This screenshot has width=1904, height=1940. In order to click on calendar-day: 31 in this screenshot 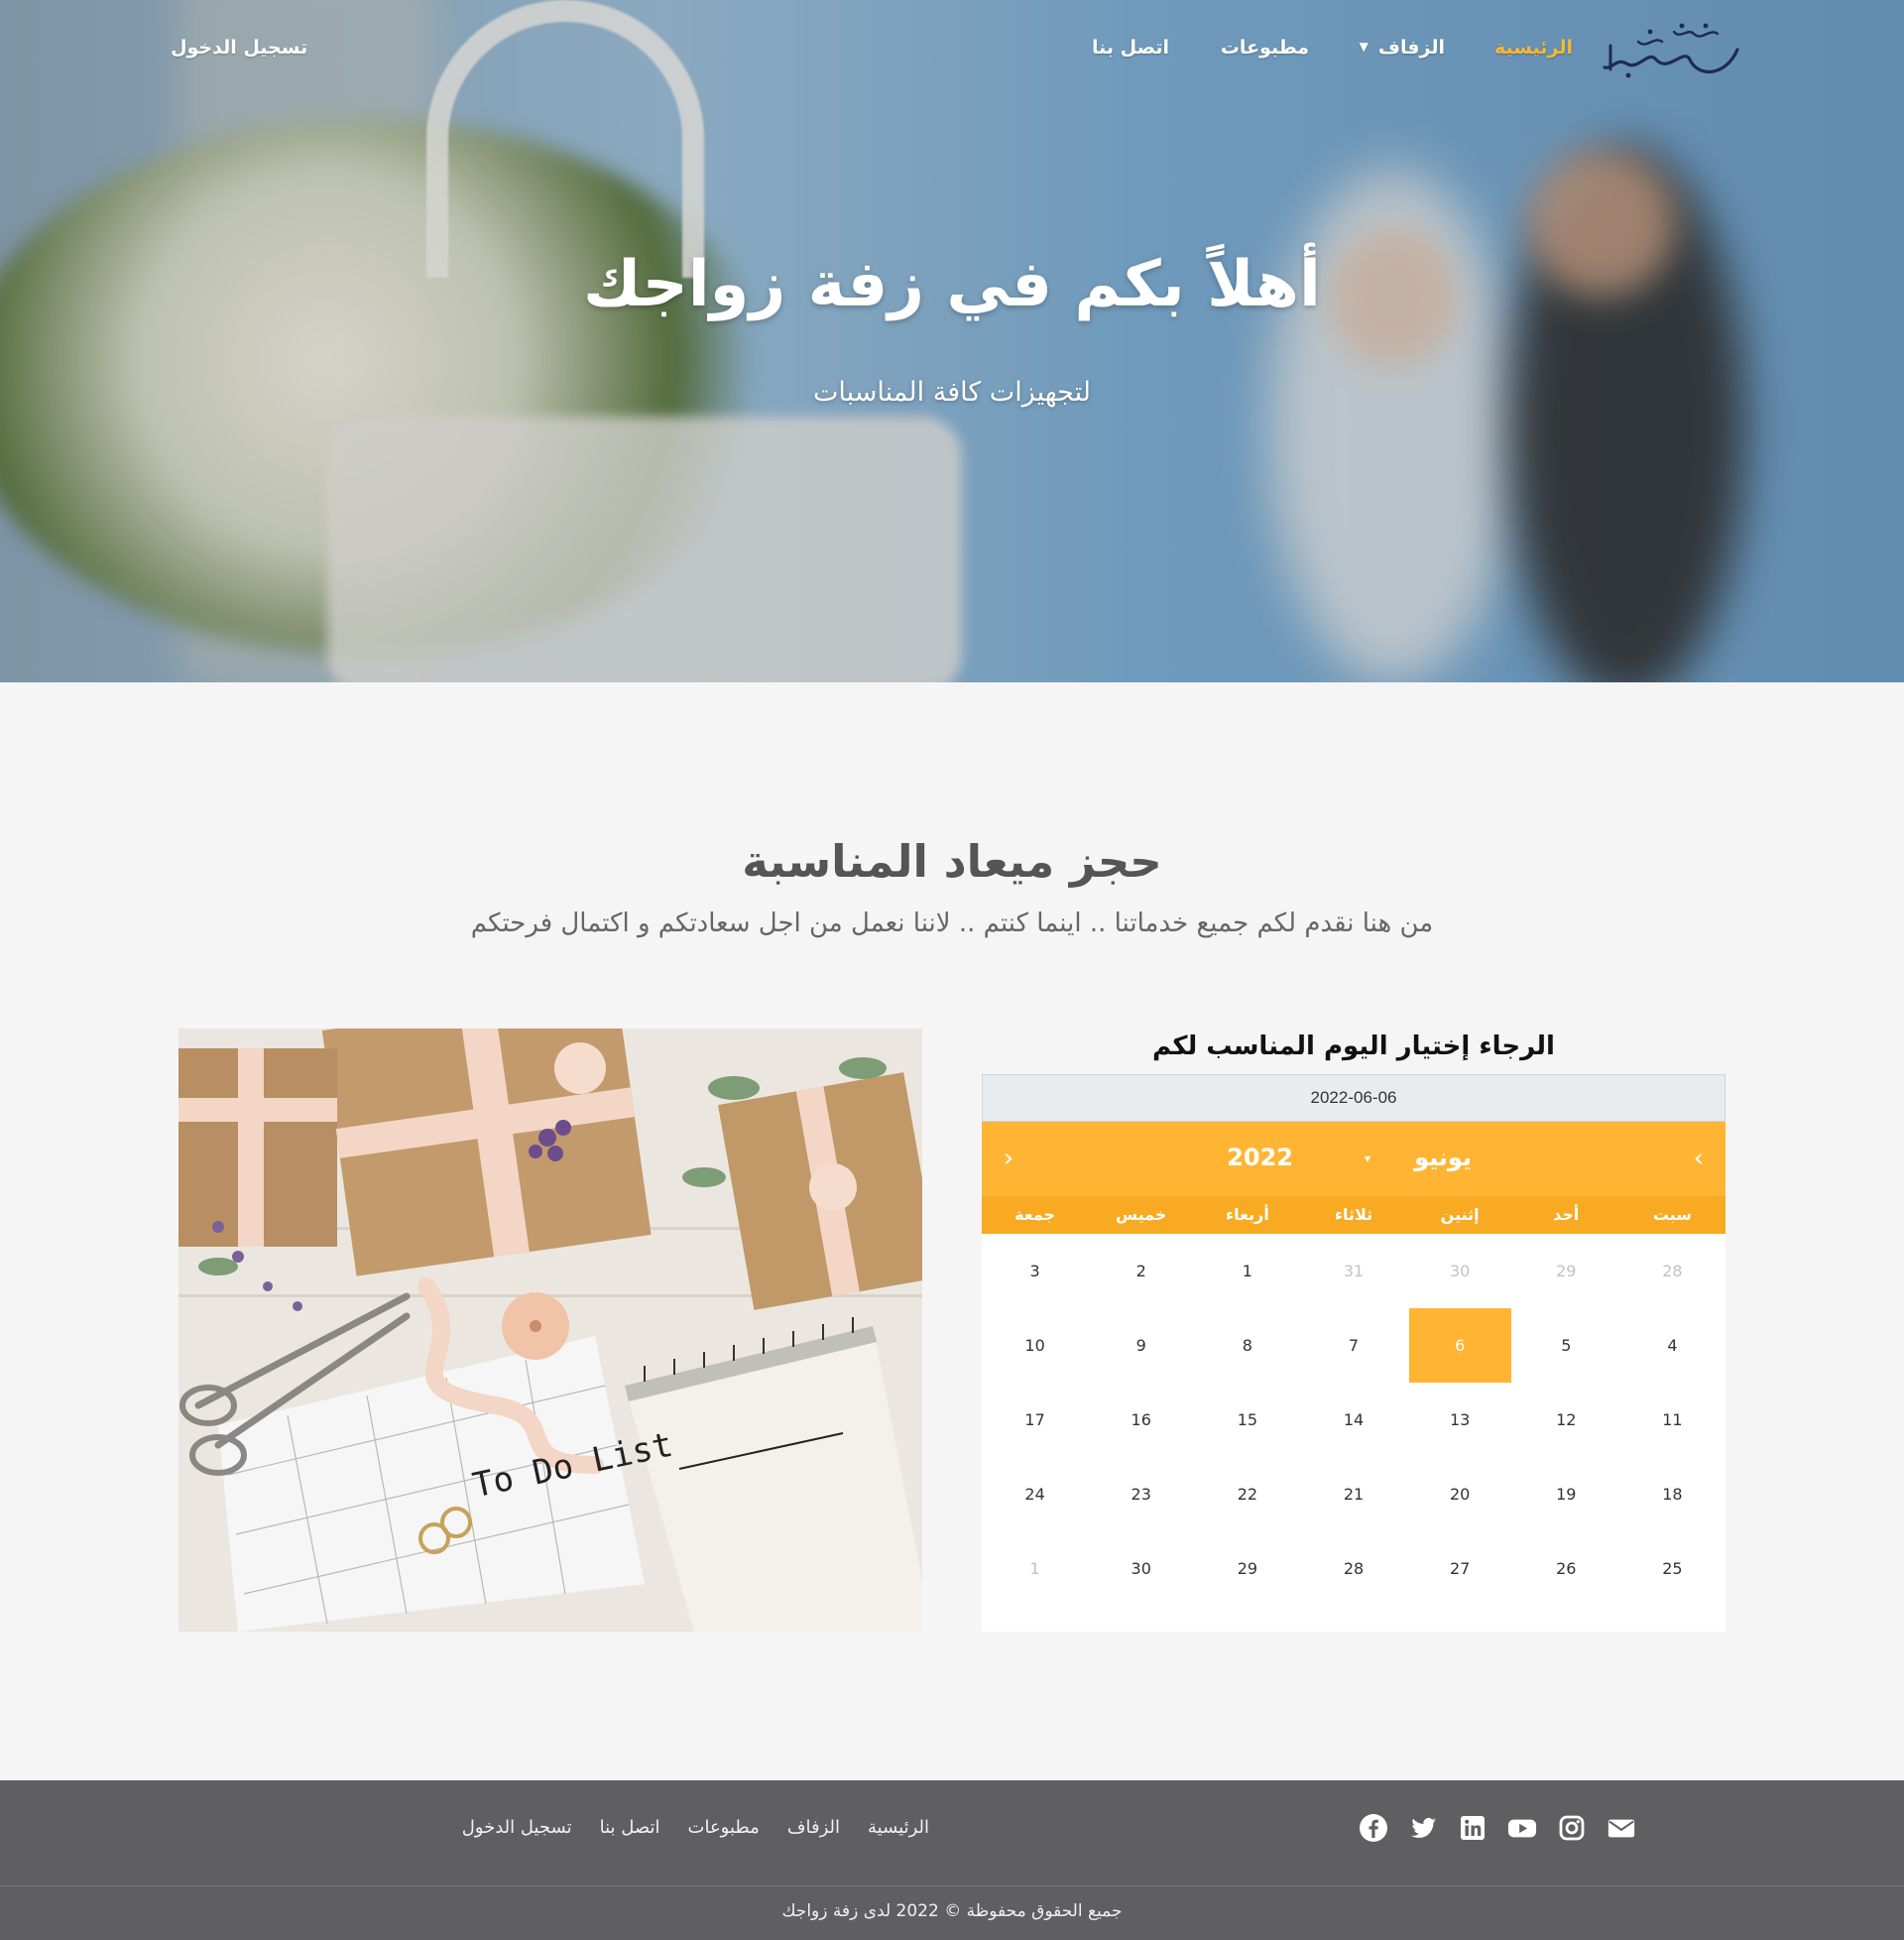, I will do `click(1353, 1271)`.